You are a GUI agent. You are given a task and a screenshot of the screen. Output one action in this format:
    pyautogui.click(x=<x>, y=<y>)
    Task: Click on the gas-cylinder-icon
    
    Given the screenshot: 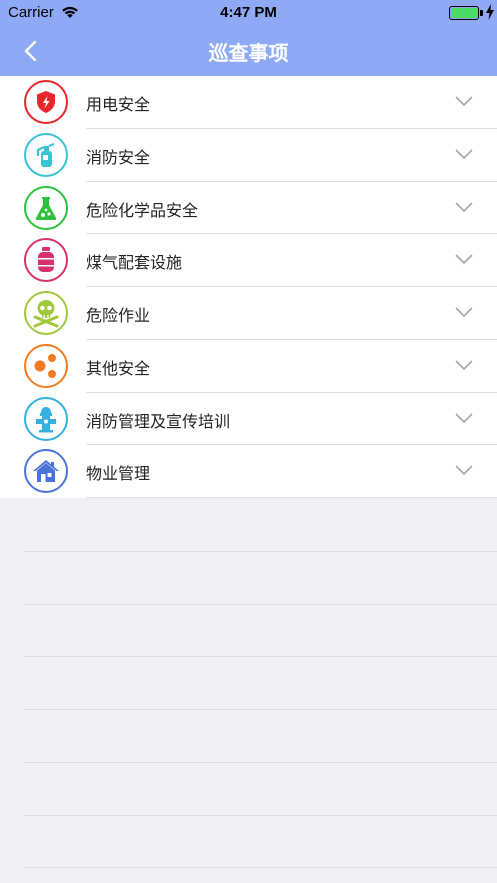 What is the action you would take?
    pyautogui.click(x=46, y=260)
    